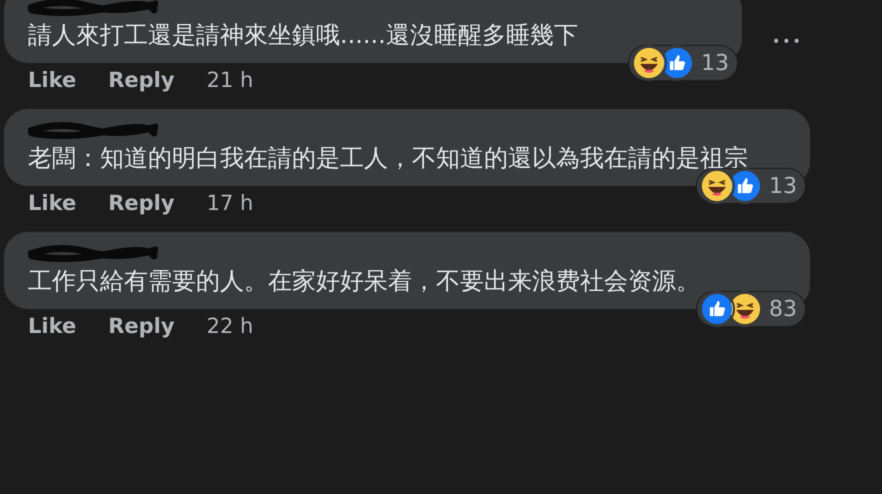 This screenshot has height=494, width=882. What do you see at coordinates (303, 35) in the screenshot?
I see `comment-text: 請人來打工還是請神來坐鎮哦......還沒睡醒多睡幾下` at bounding box center [303, 35].